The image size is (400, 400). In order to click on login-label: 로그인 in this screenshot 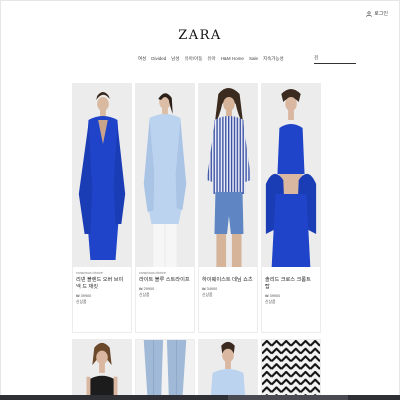, I will do `click(381, 14)`.